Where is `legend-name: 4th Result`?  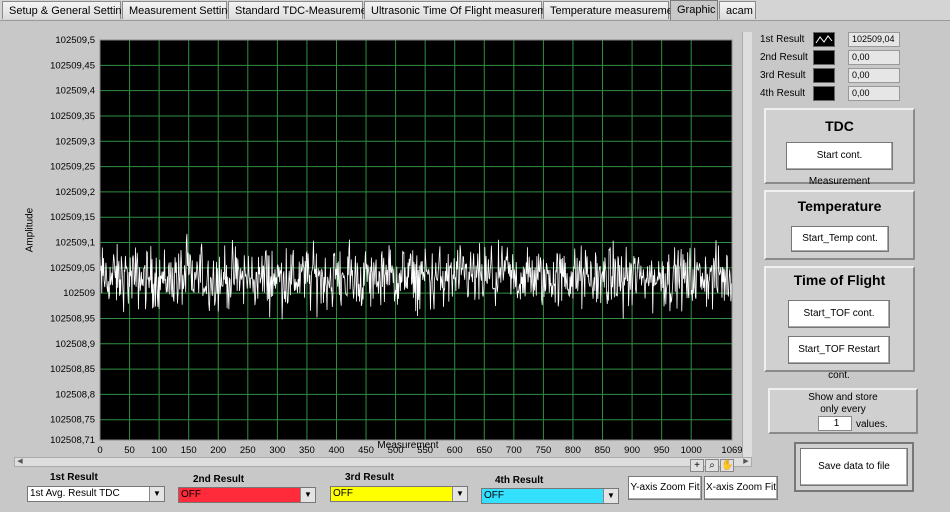
legend-name: 4th Result is located at coordinates (783, 93).